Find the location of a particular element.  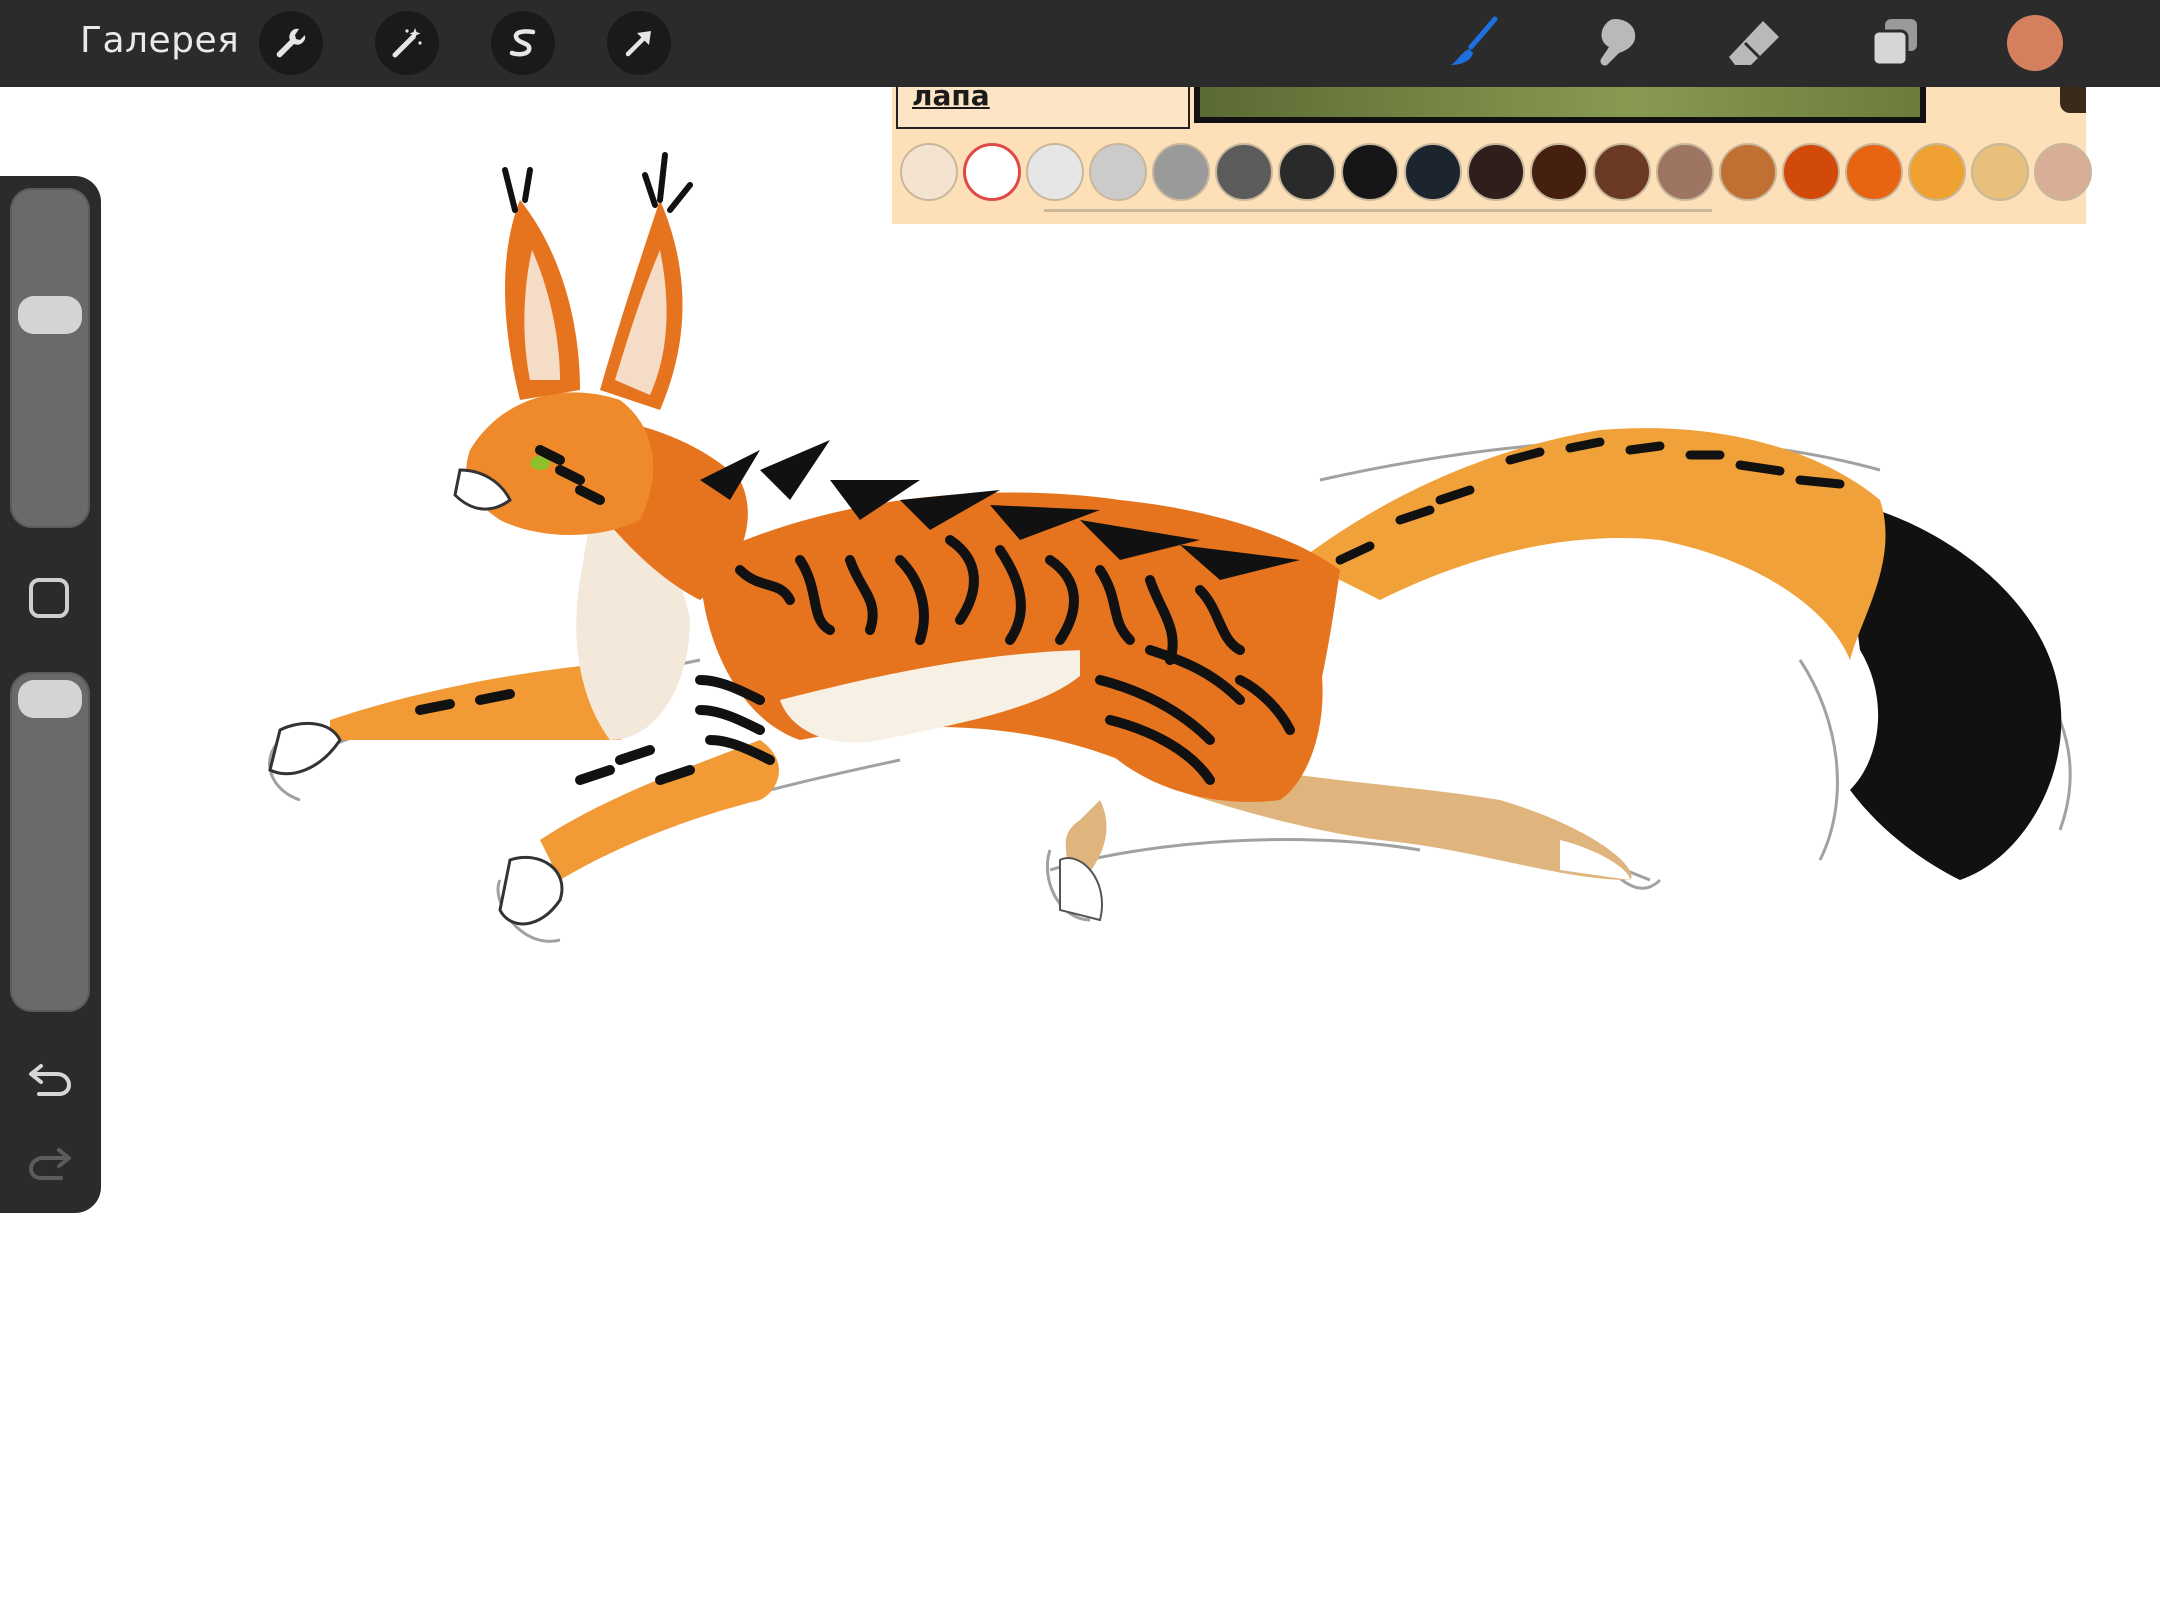

redo-icon is located at coordinates (50, 1161).